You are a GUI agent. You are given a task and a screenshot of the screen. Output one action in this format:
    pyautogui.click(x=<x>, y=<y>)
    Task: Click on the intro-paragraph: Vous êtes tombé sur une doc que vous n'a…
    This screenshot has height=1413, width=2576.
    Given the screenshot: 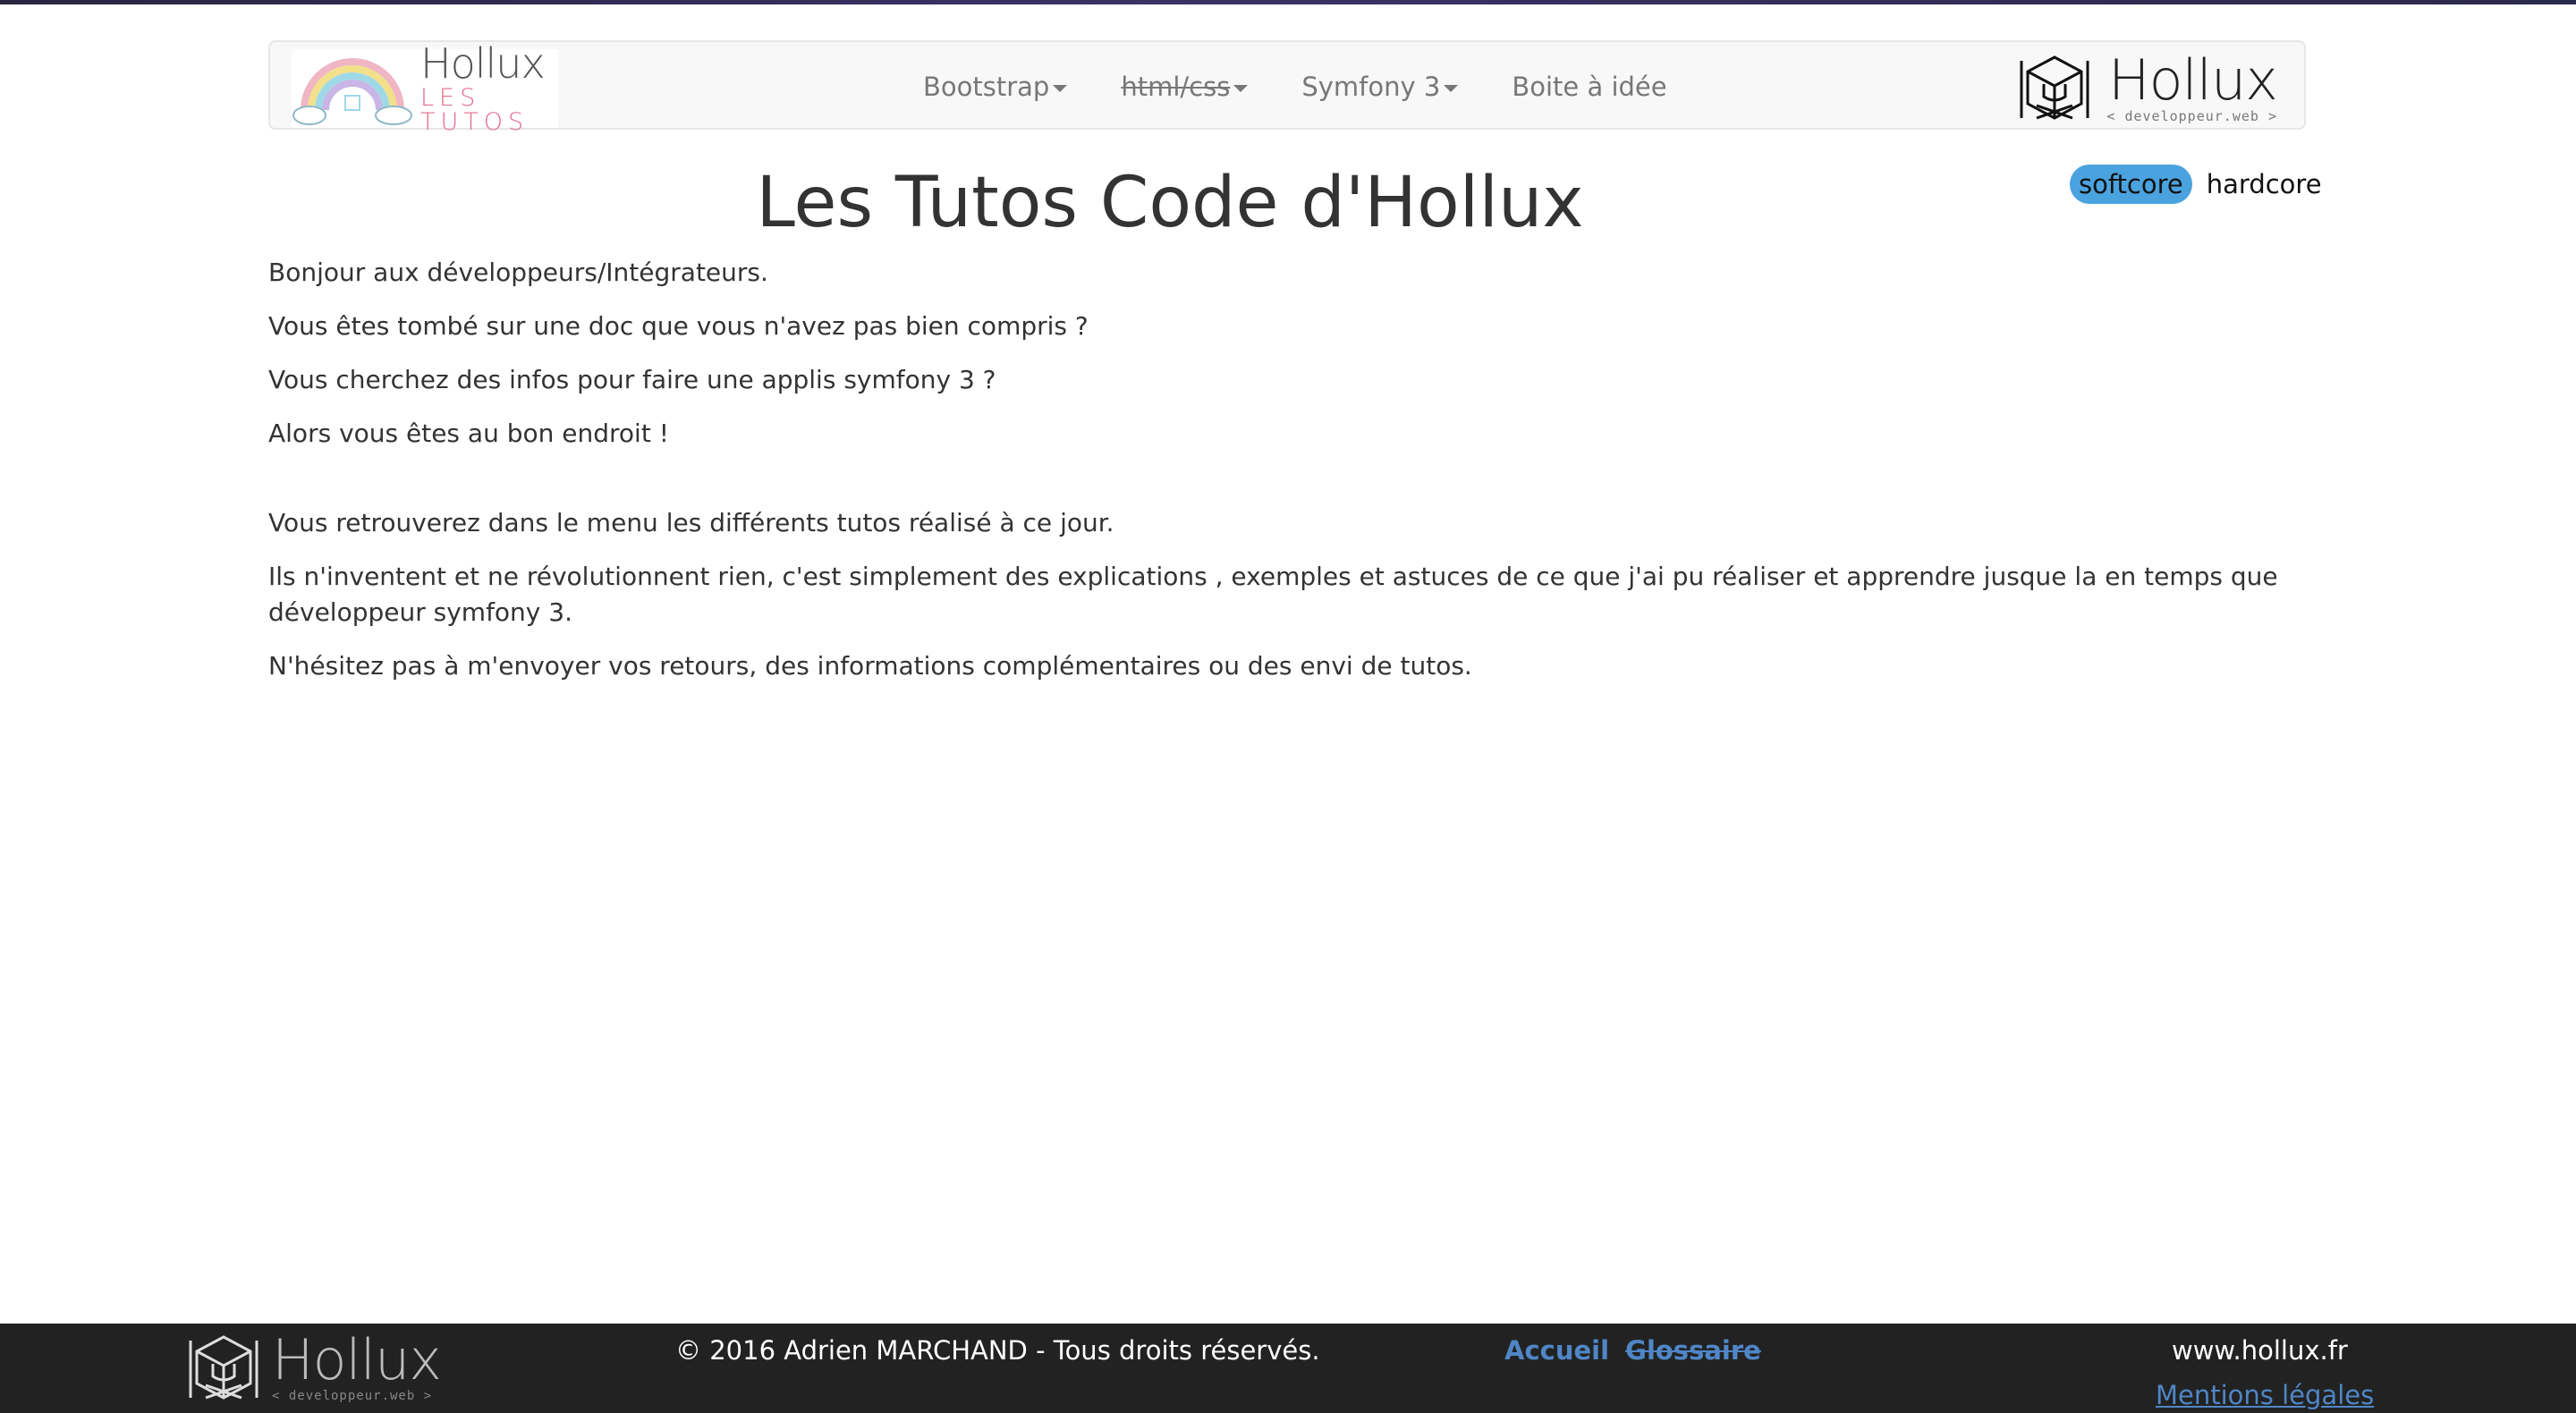 What is the action you would take?
    pyautogui.click(x=678, y=326)
    